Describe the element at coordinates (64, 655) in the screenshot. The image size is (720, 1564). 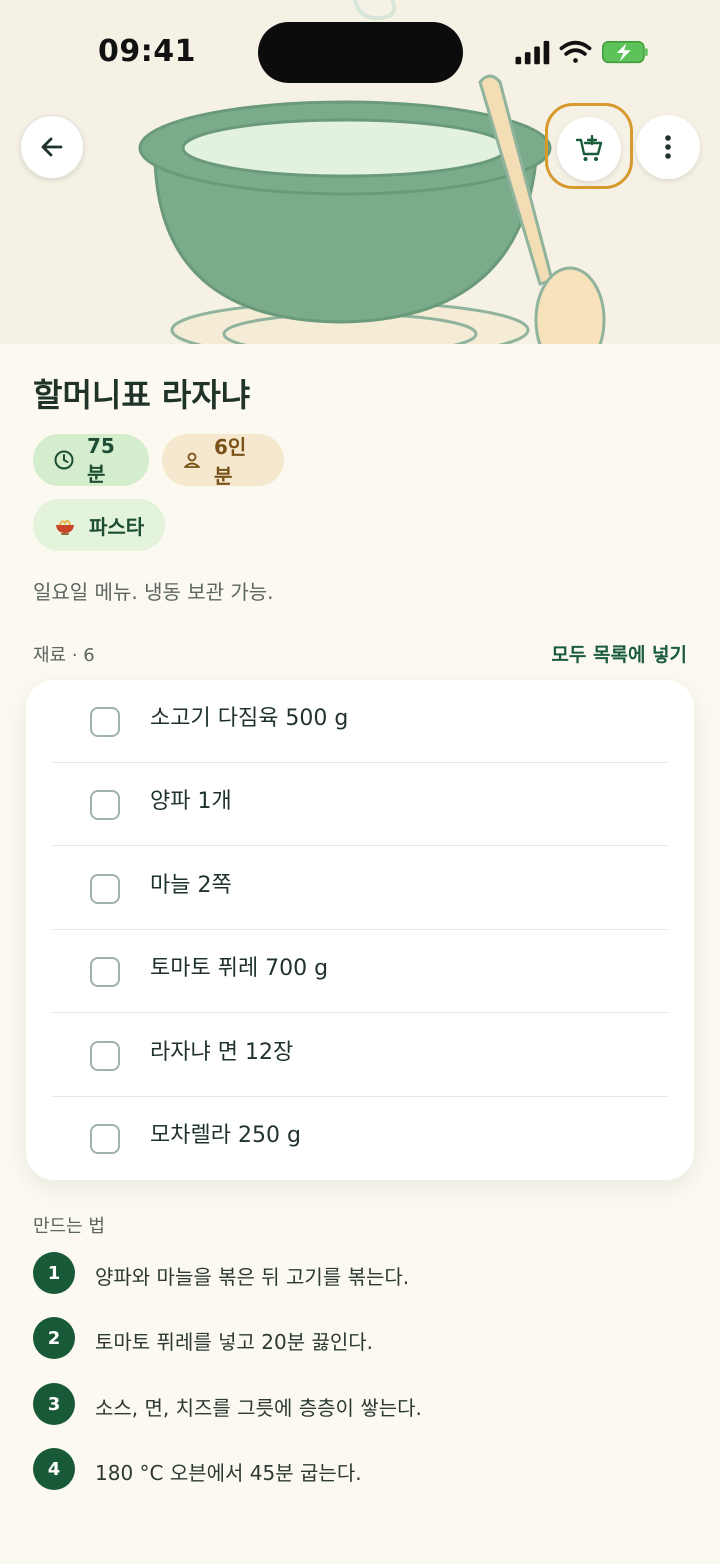
I see `ingredients-heading: 재료 · 6` at that location.